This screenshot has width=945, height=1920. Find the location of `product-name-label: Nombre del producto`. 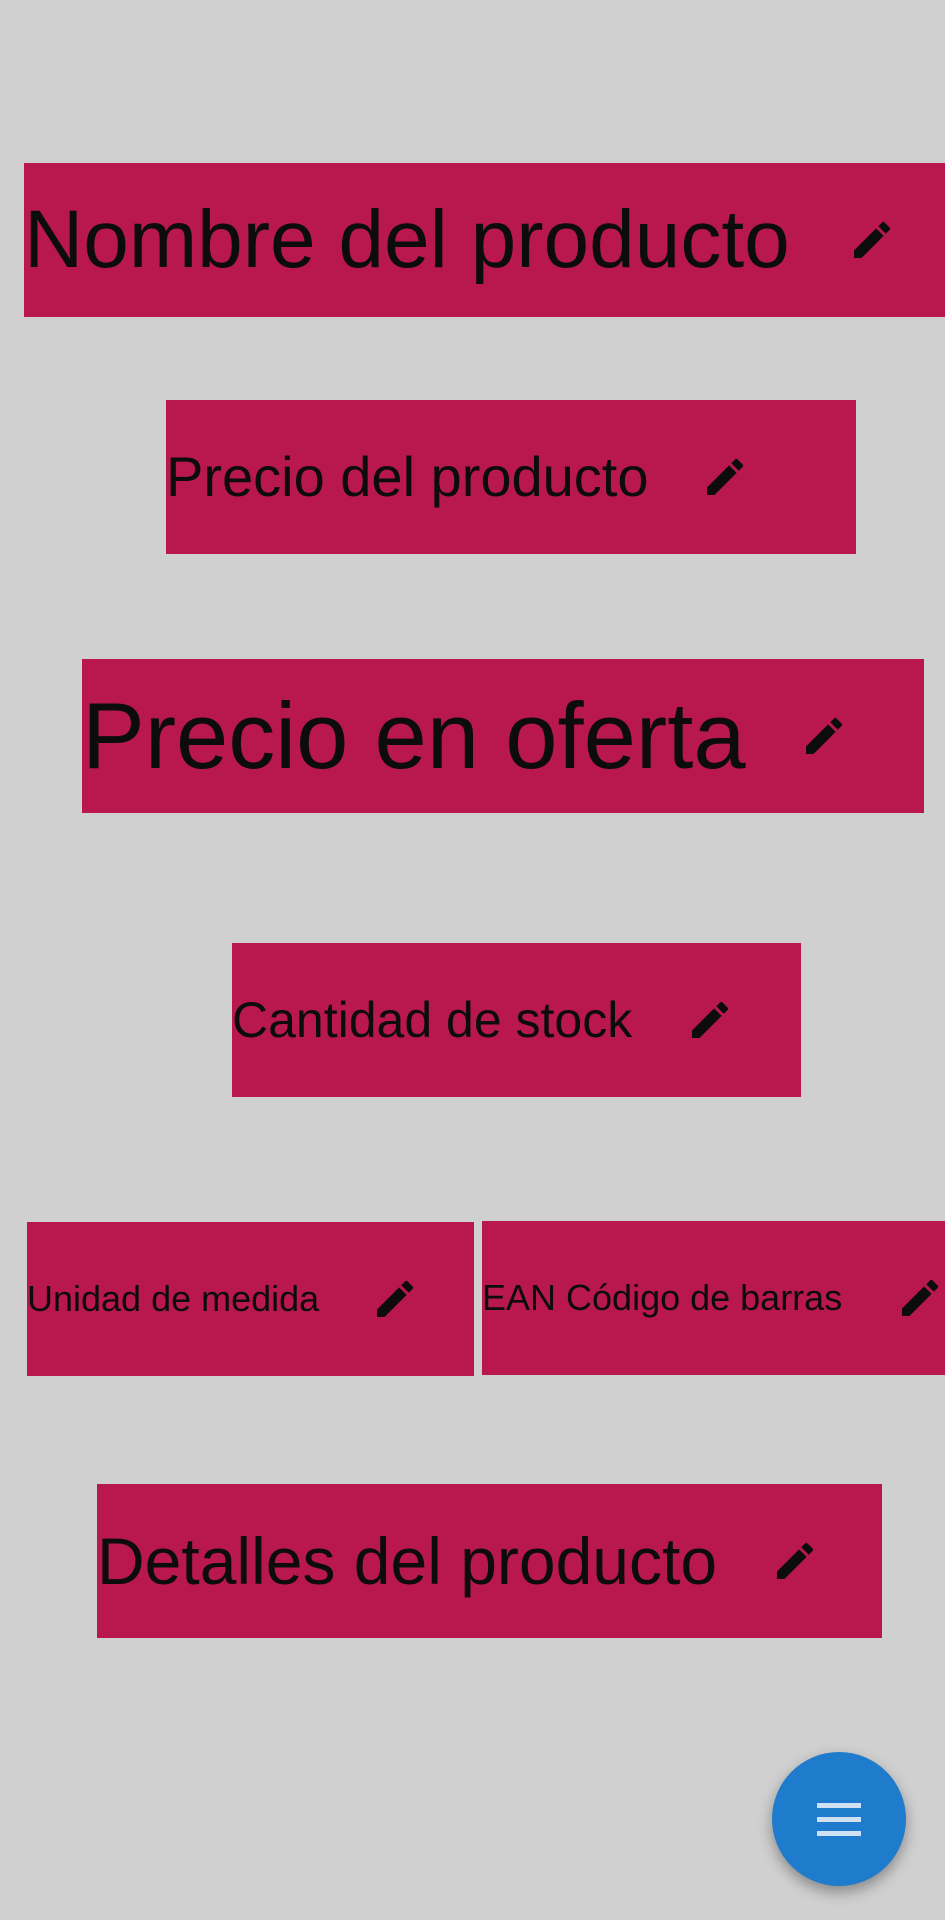

product-name-label: Nombre del producto is located at coordinates (407, 239).